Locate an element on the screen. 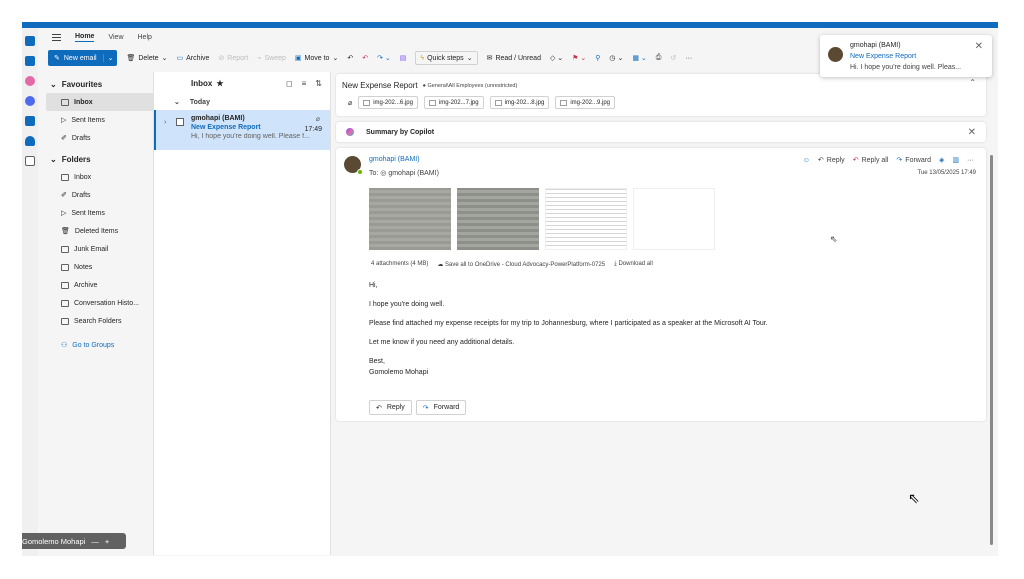 The image size is (1024, 579). expand-arrow-icon: › is located at coordinates (165, 122).